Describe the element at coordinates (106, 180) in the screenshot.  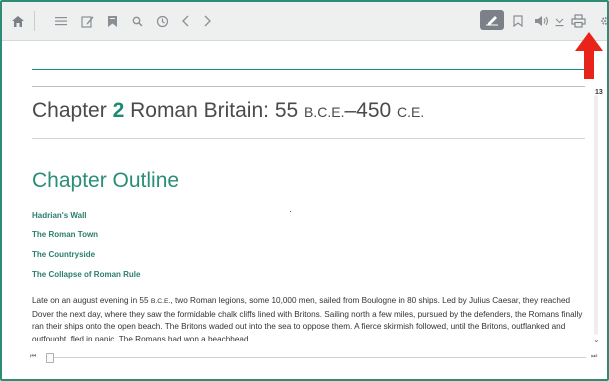
I see `outline-heading: Chapter Outline` at that location.